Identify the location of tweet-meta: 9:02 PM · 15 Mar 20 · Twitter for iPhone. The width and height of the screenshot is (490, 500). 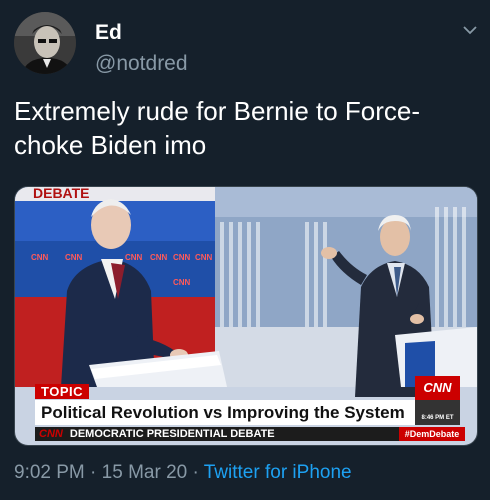
(183, 473).